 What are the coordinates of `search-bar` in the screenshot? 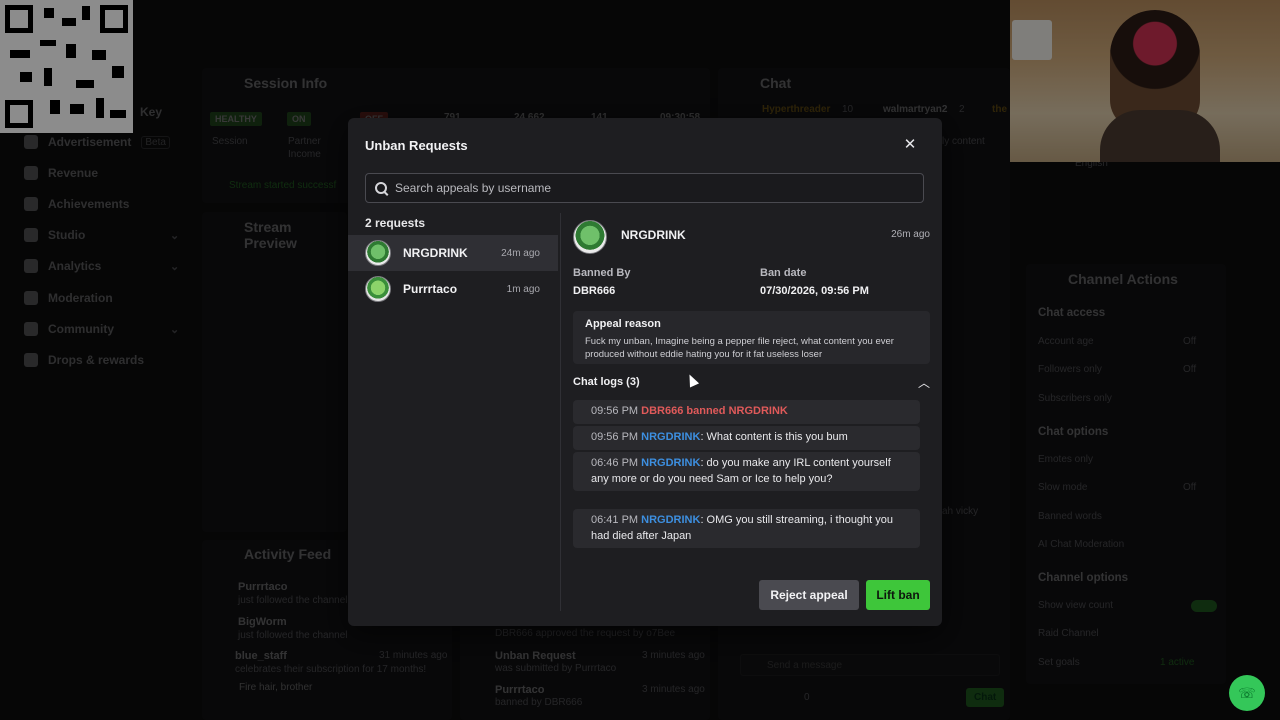 It's located at (644, 188).